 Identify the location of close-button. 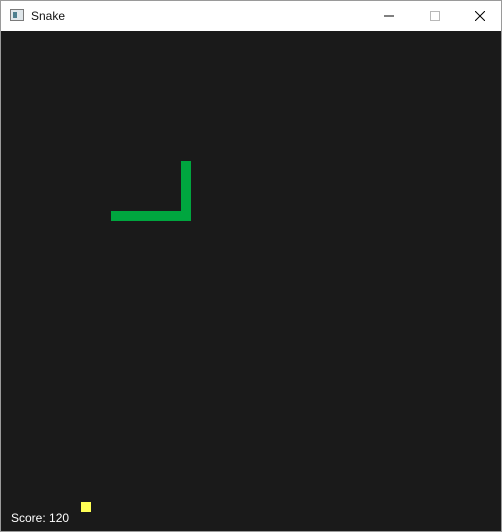
(479, 16).